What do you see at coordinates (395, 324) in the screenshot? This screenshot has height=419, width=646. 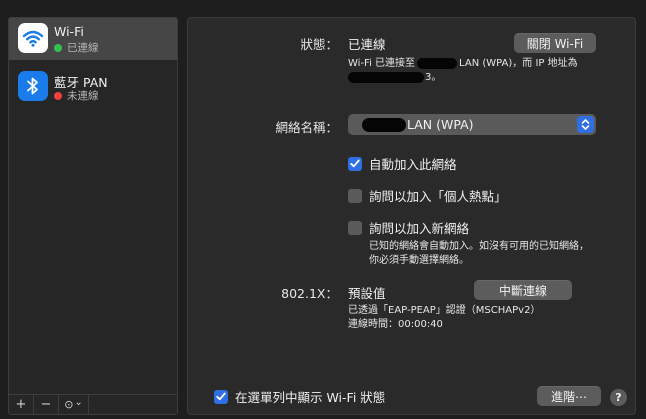 I see `connection-time: 連線時間：00:00:40` at bounding box center [395, 324].